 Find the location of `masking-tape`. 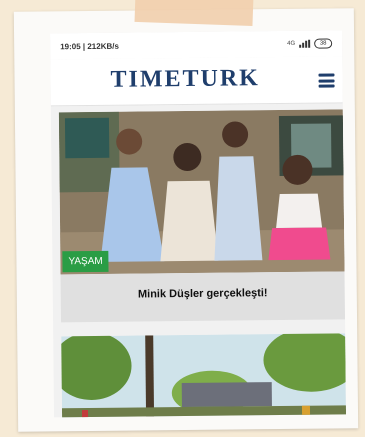

masking-tape is located at coordinates (194, 13).